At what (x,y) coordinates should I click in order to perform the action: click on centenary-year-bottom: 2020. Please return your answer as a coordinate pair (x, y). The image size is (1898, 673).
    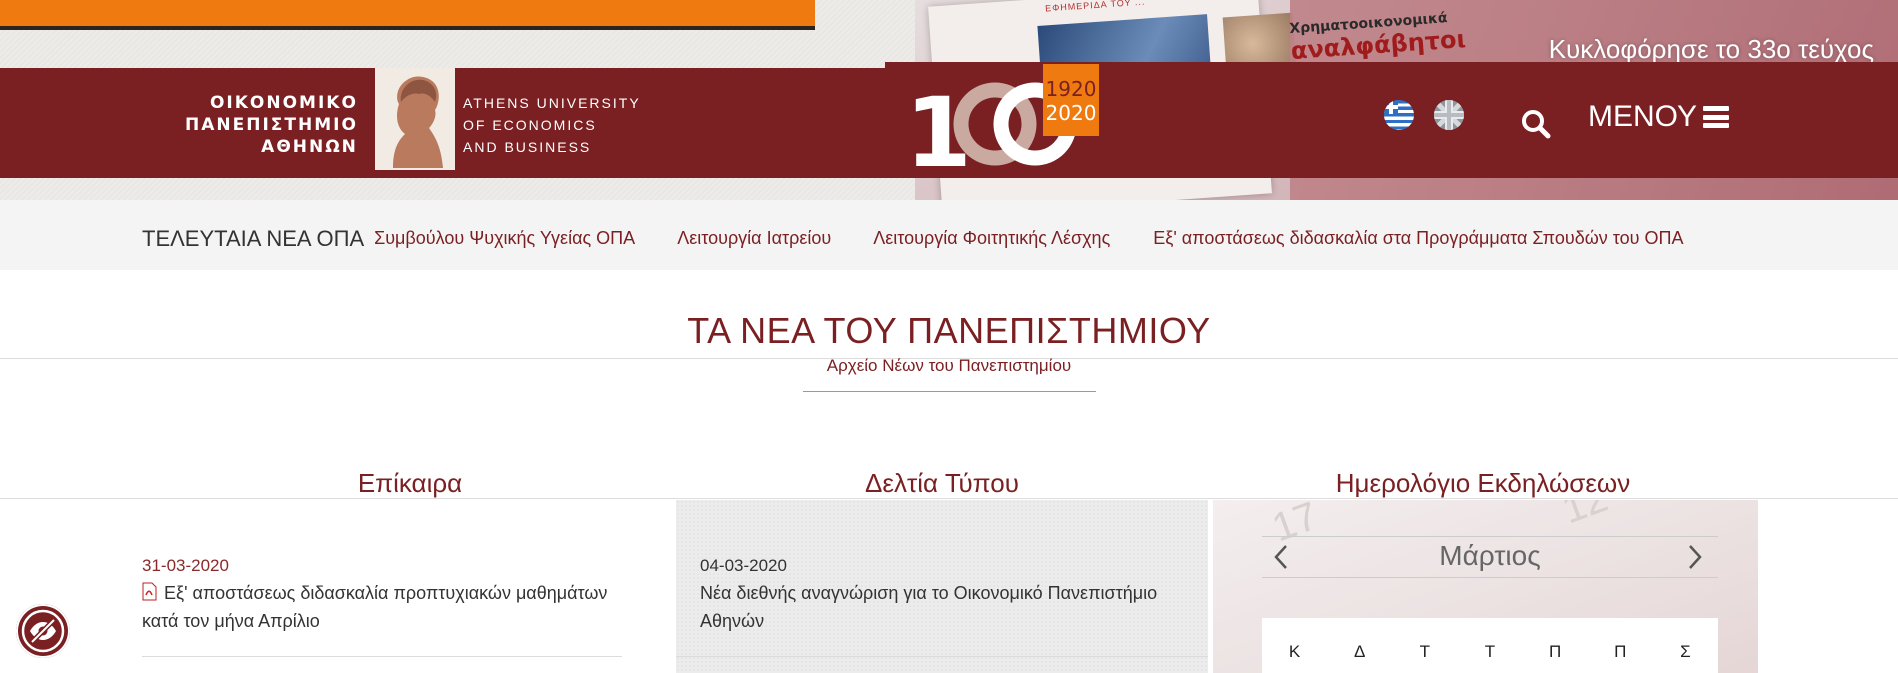
    Looking at the image, I should click on (1071, 113).